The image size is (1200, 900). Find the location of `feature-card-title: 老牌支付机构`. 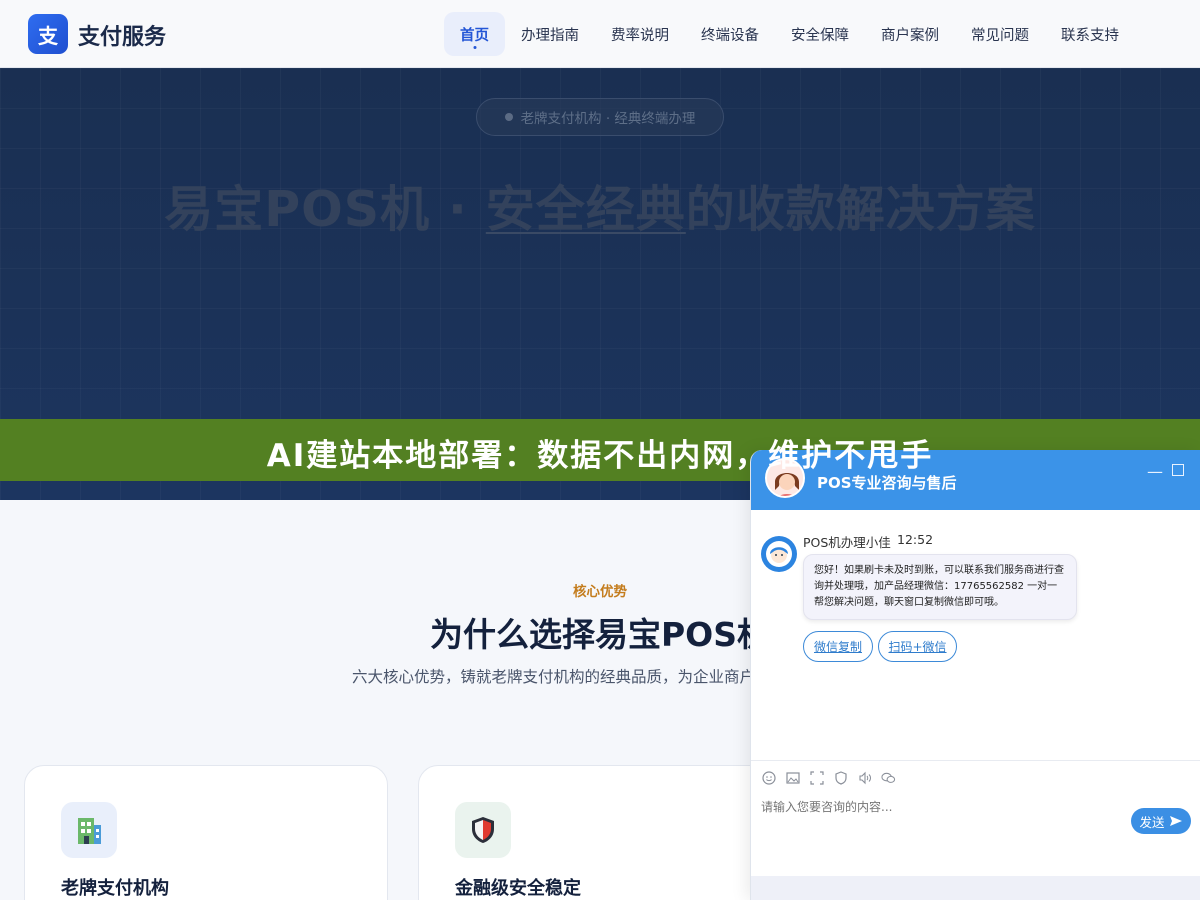

feature-card-title: 老牌支付机构 is located at coordinates (115, 888).